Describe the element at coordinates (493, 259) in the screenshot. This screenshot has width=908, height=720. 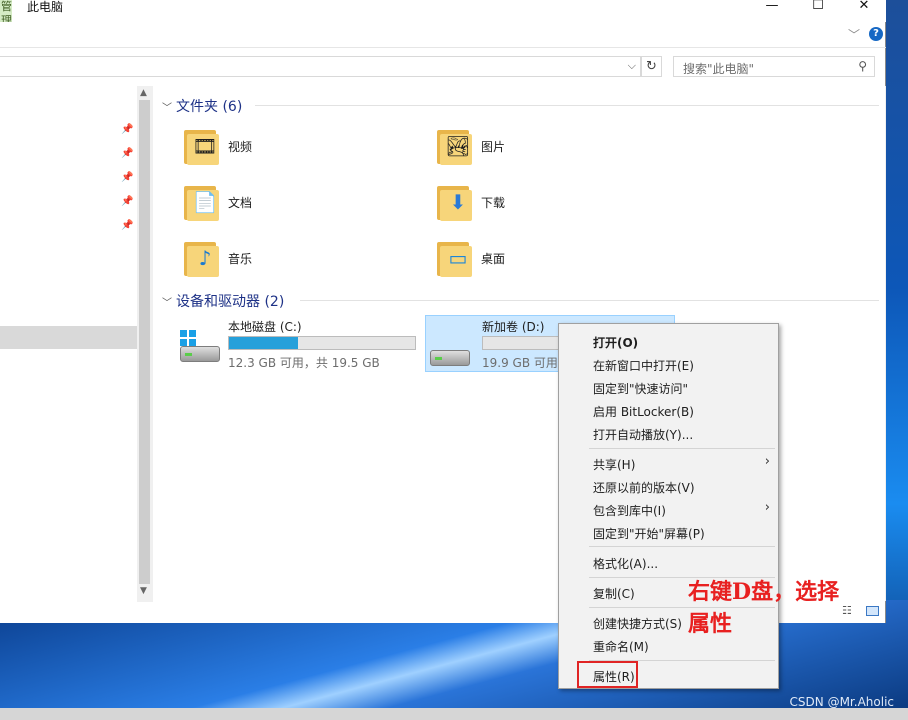
I see `folder-label: 桌面` at that location.